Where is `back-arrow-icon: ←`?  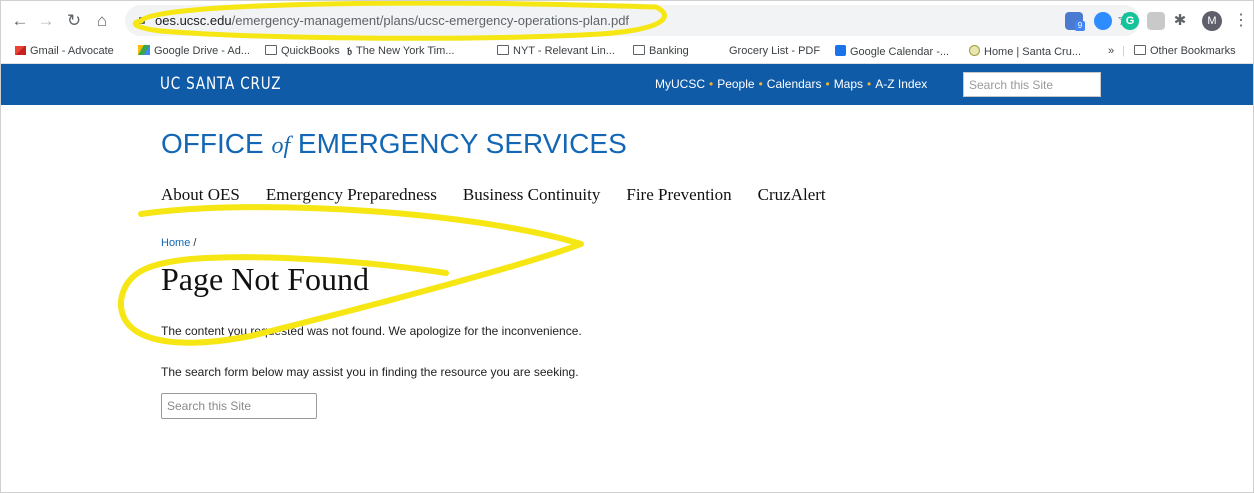
back-arrow-icon: ← is located at coordinates (20, 21).